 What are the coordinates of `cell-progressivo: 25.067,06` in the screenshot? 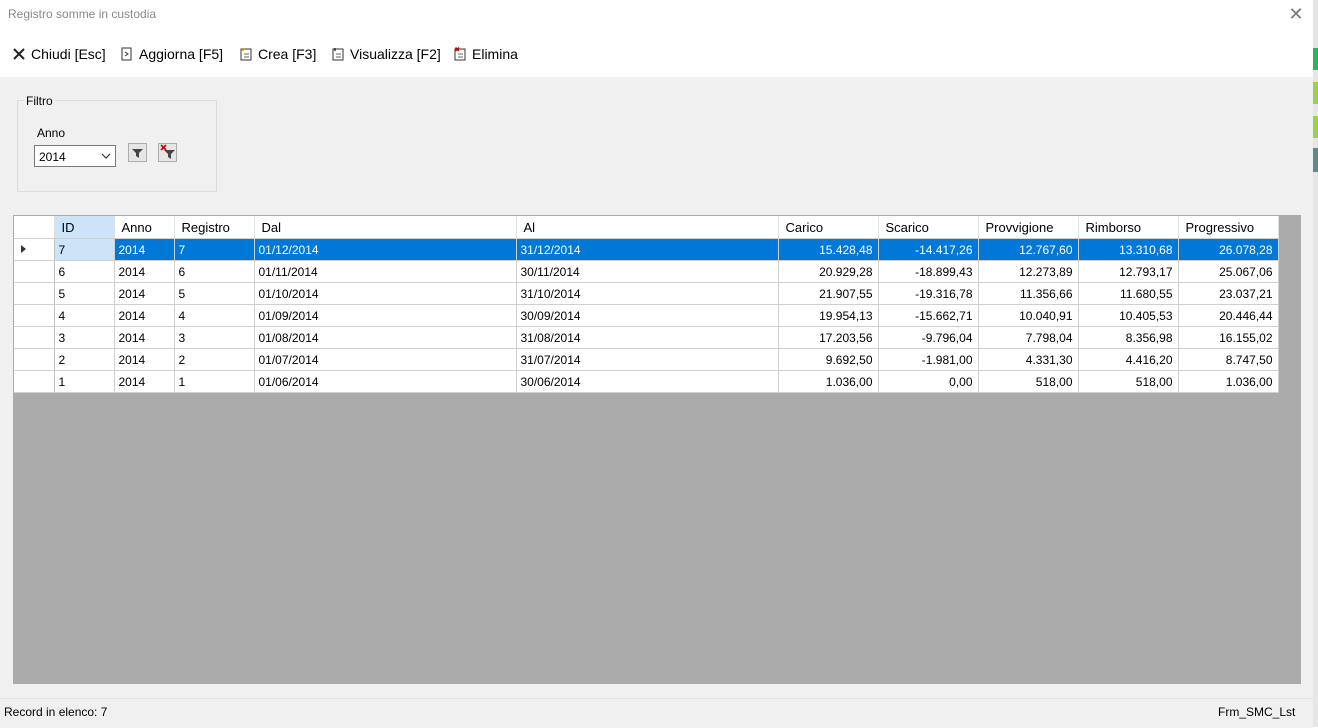 It's located at (1228, 271).